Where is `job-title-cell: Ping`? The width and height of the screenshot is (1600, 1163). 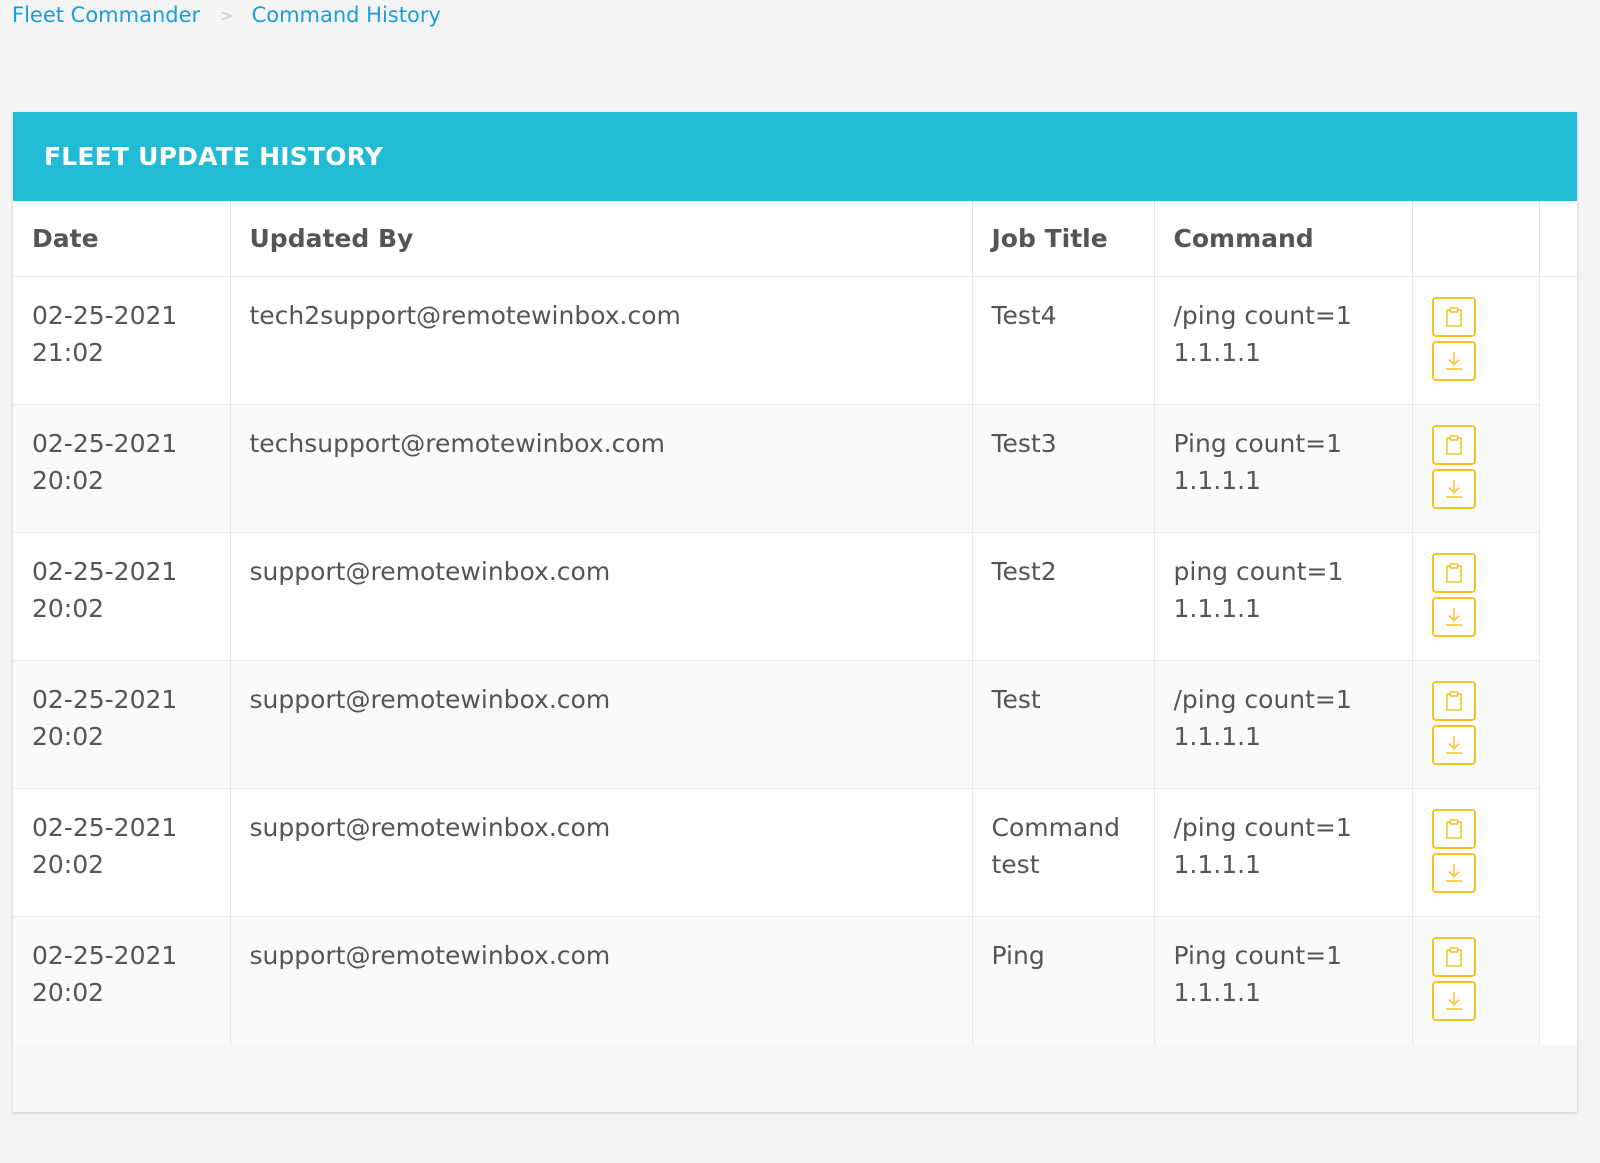
job-title-cell: Ping is located at coordinates (1063, 980).